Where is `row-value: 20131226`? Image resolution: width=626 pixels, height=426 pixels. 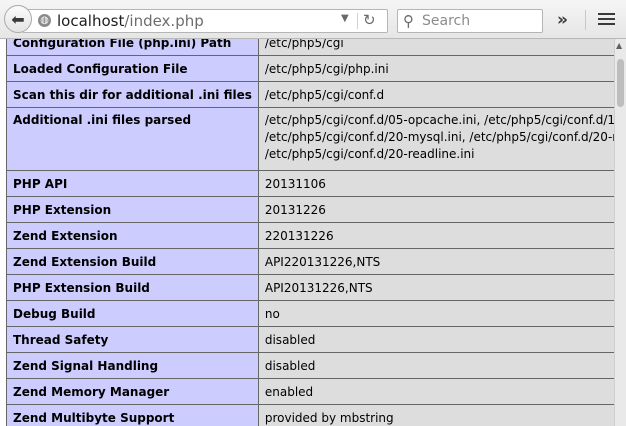 row-value: 20131226 is located at coordinates (435, 209).